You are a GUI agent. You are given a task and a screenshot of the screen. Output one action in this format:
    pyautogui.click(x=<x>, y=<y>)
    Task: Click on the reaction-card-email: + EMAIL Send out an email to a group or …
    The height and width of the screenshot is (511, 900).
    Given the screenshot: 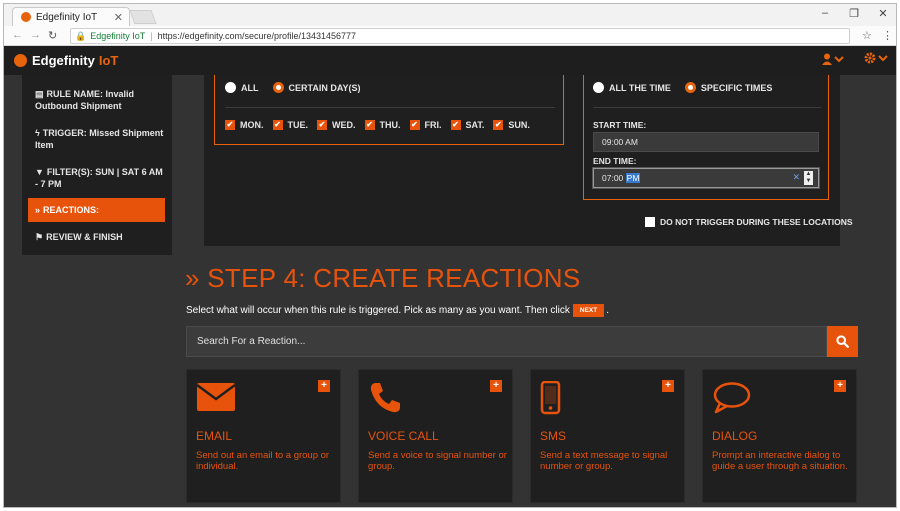 What is the action you would take?
    pyautogui.click(x=263, y=436)
    